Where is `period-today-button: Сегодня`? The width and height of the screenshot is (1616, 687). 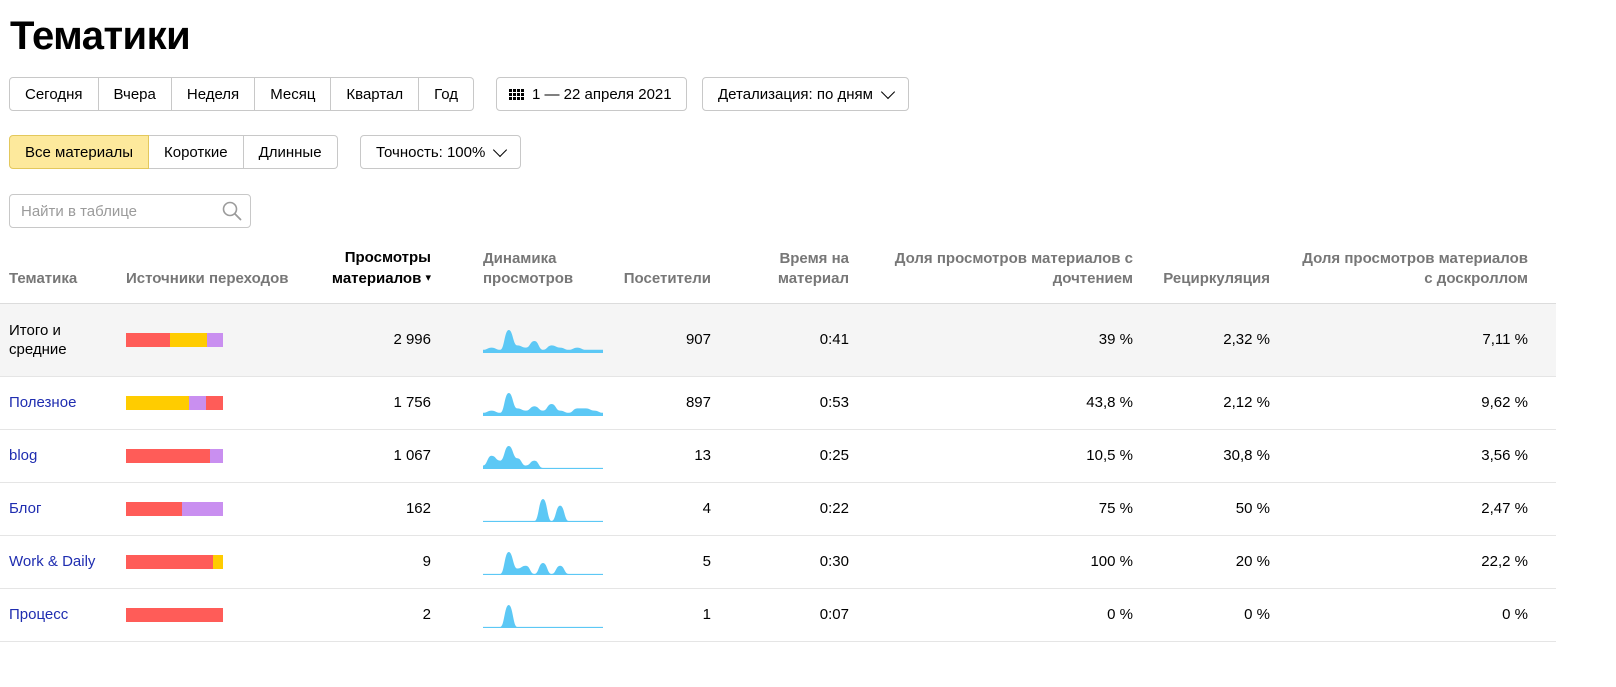 period-today-button: Сегодня is located at coordinates (54, 94).